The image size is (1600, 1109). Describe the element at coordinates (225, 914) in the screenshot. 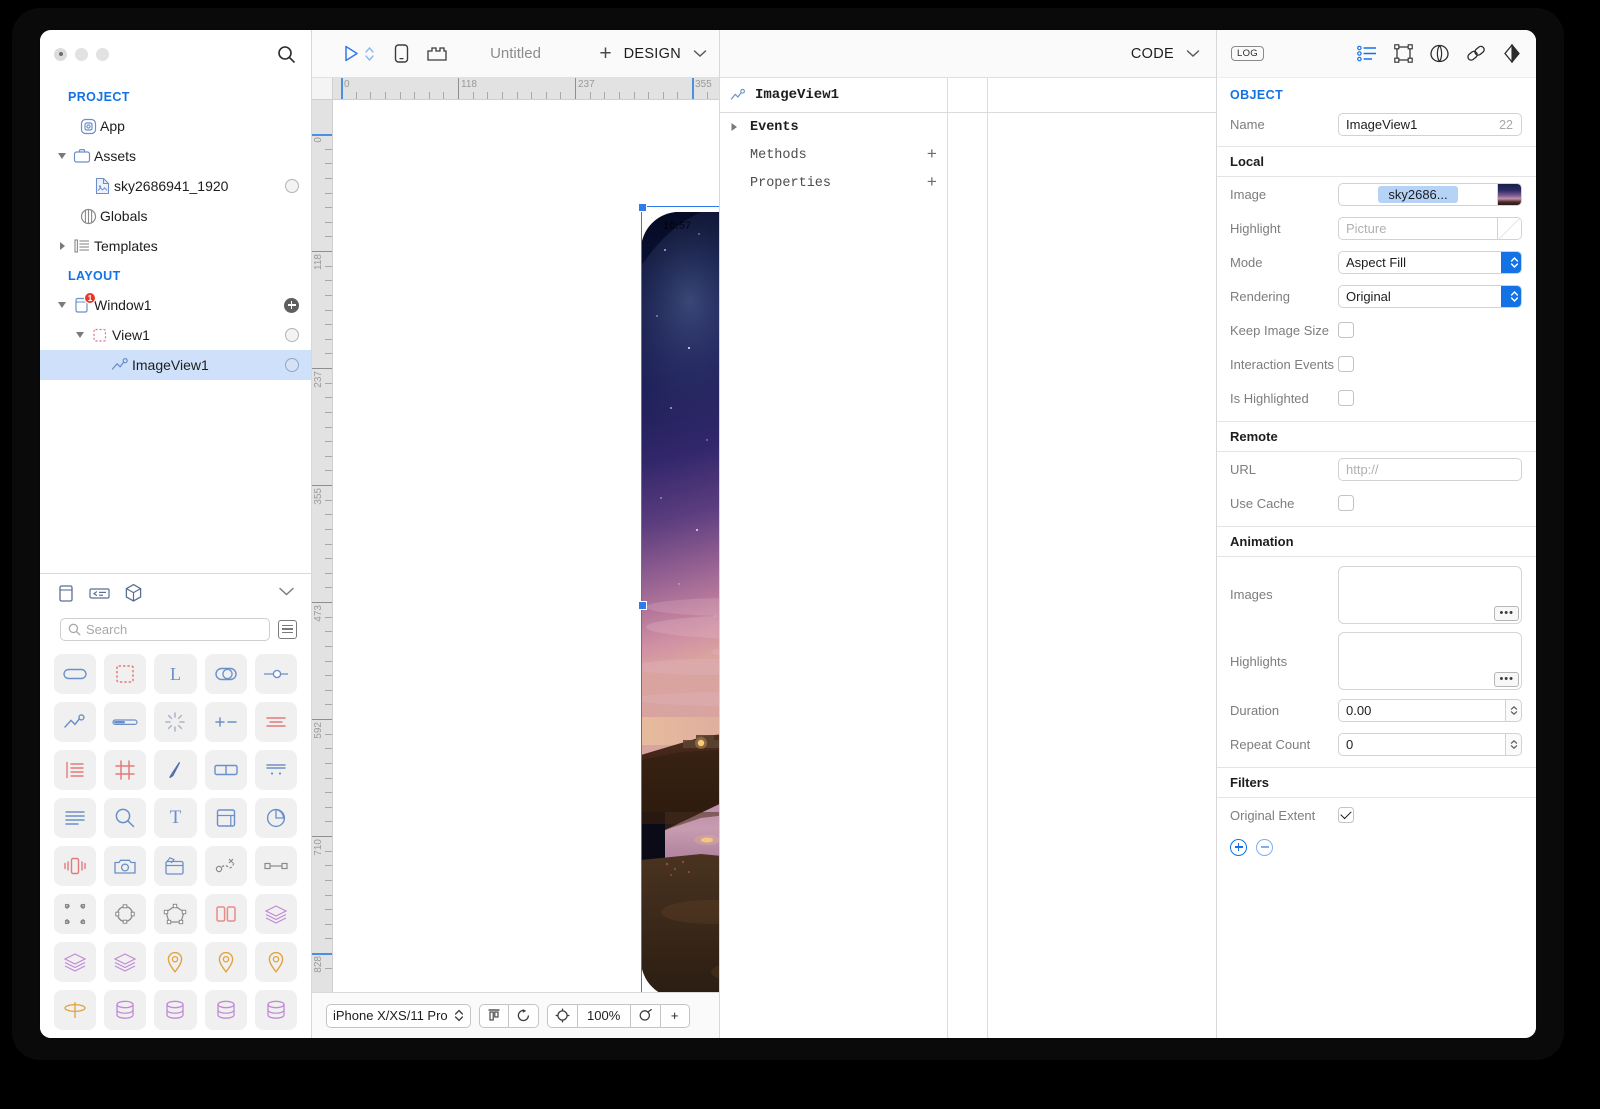

I see `library-item-dual-pane` at that location.